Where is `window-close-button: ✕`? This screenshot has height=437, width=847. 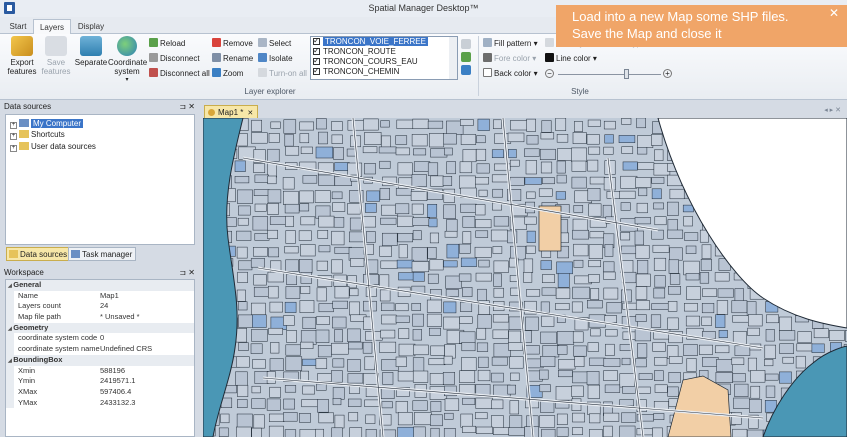
window-close-button: ✕ is located at coordinates (834, 13).